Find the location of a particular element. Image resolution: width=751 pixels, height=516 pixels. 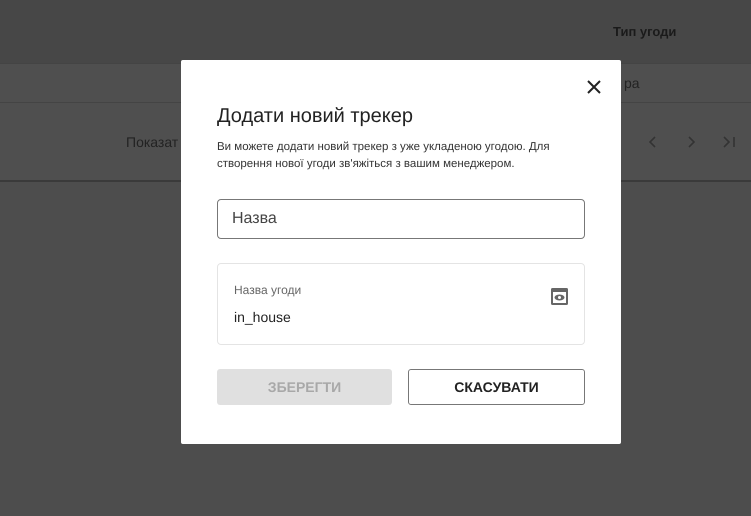

name-input-field: Назва is located at coordinates (401, 219).